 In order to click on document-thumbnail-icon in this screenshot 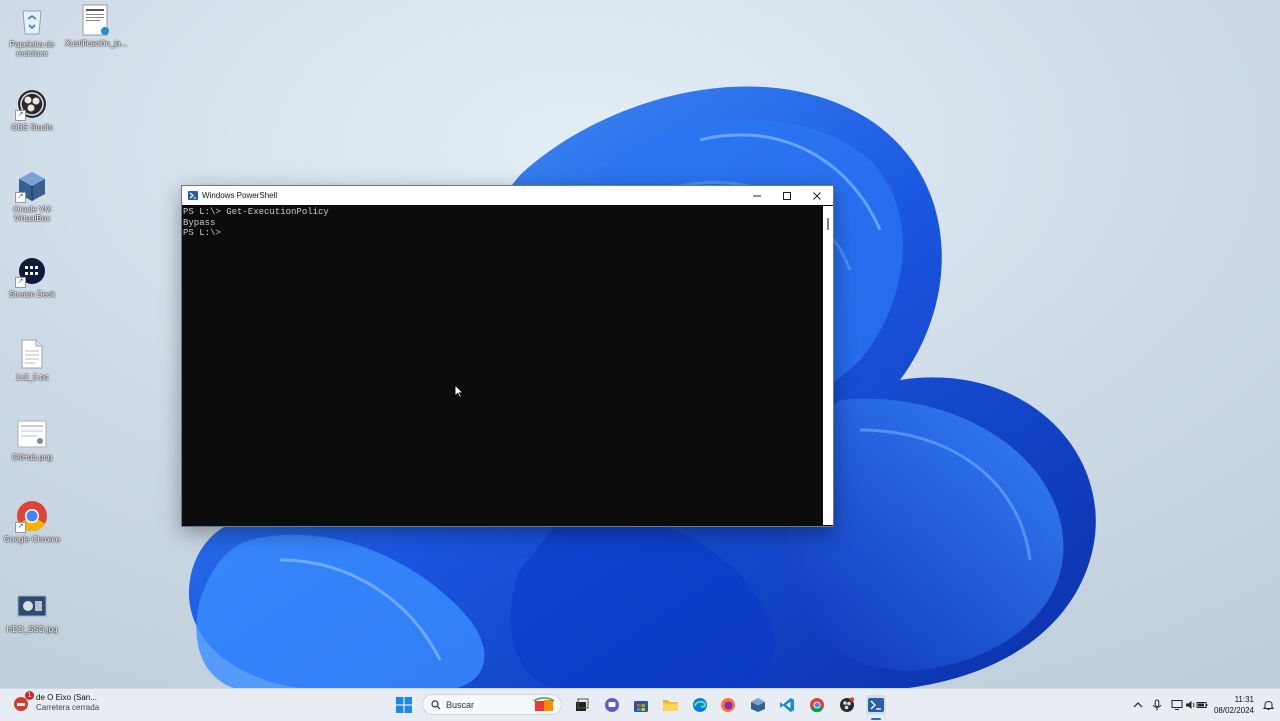, I will do `click(96, 20)`.